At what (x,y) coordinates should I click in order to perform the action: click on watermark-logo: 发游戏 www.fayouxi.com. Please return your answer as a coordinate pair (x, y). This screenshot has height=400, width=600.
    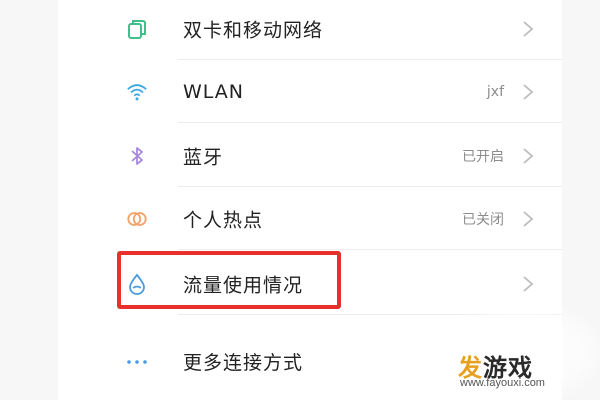
    Looking at the image, I should click on (524, 370).